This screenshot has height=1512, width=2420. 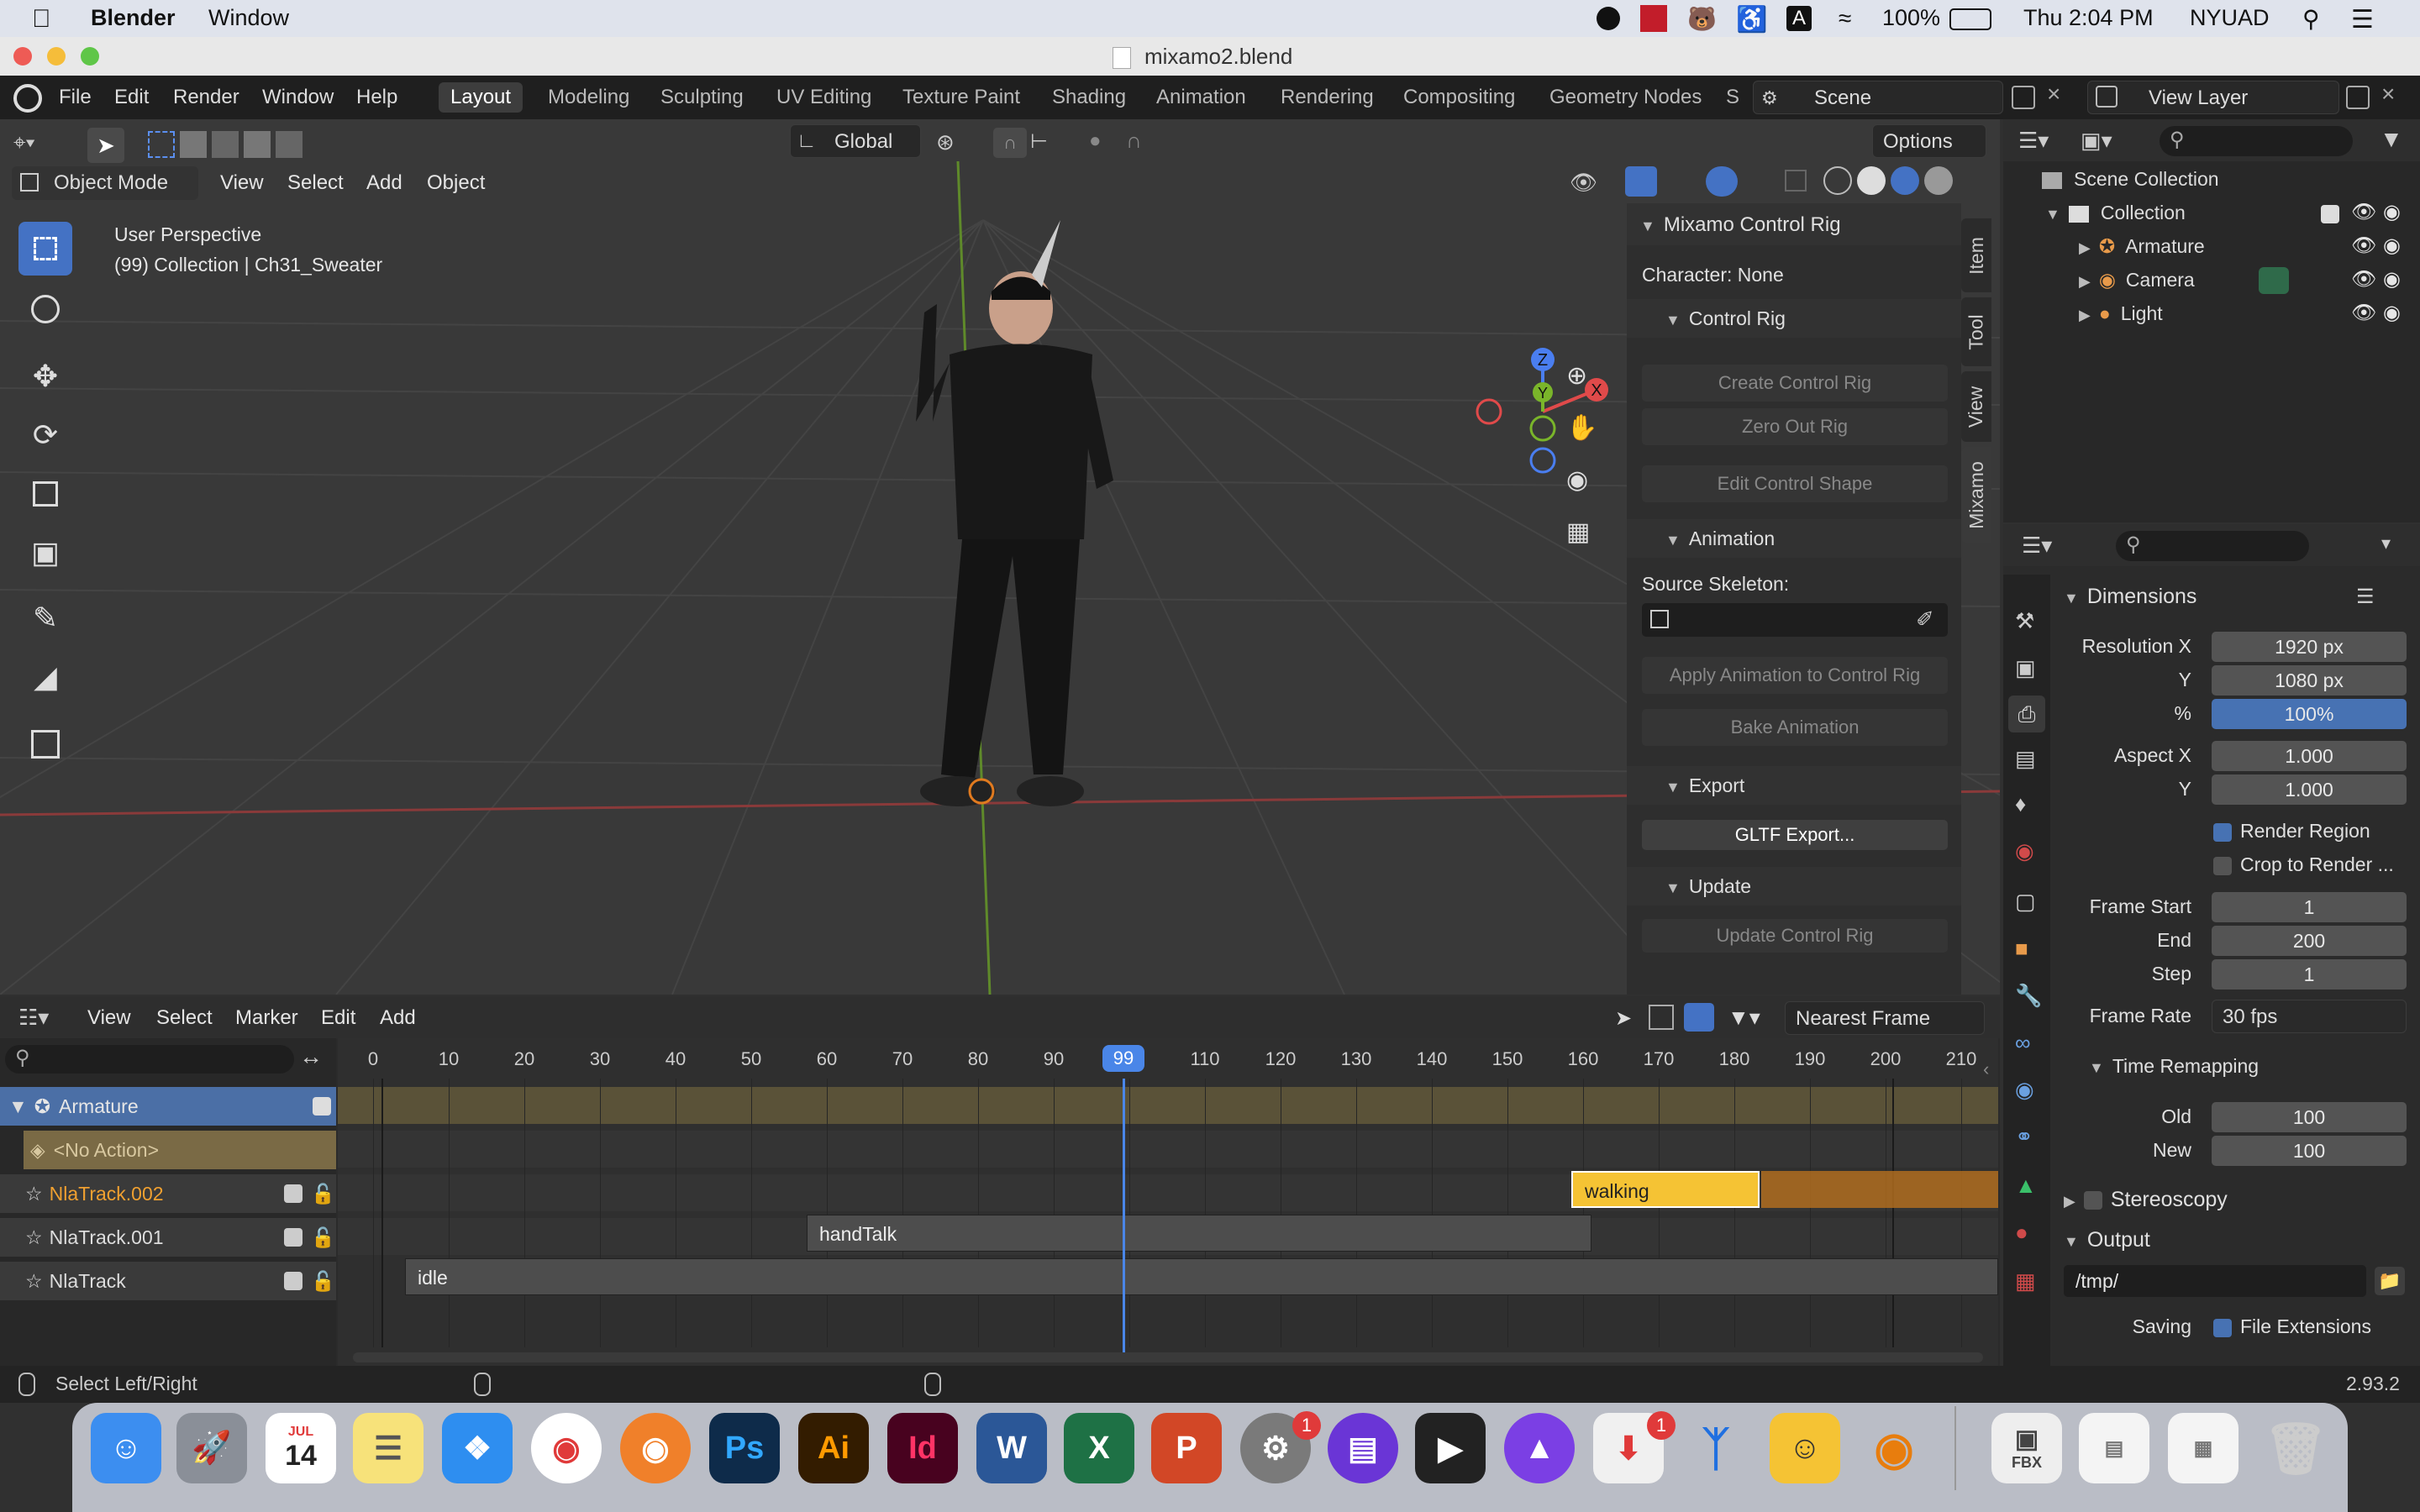 I want to click on battery-icon, so click(x=1970, y=19).